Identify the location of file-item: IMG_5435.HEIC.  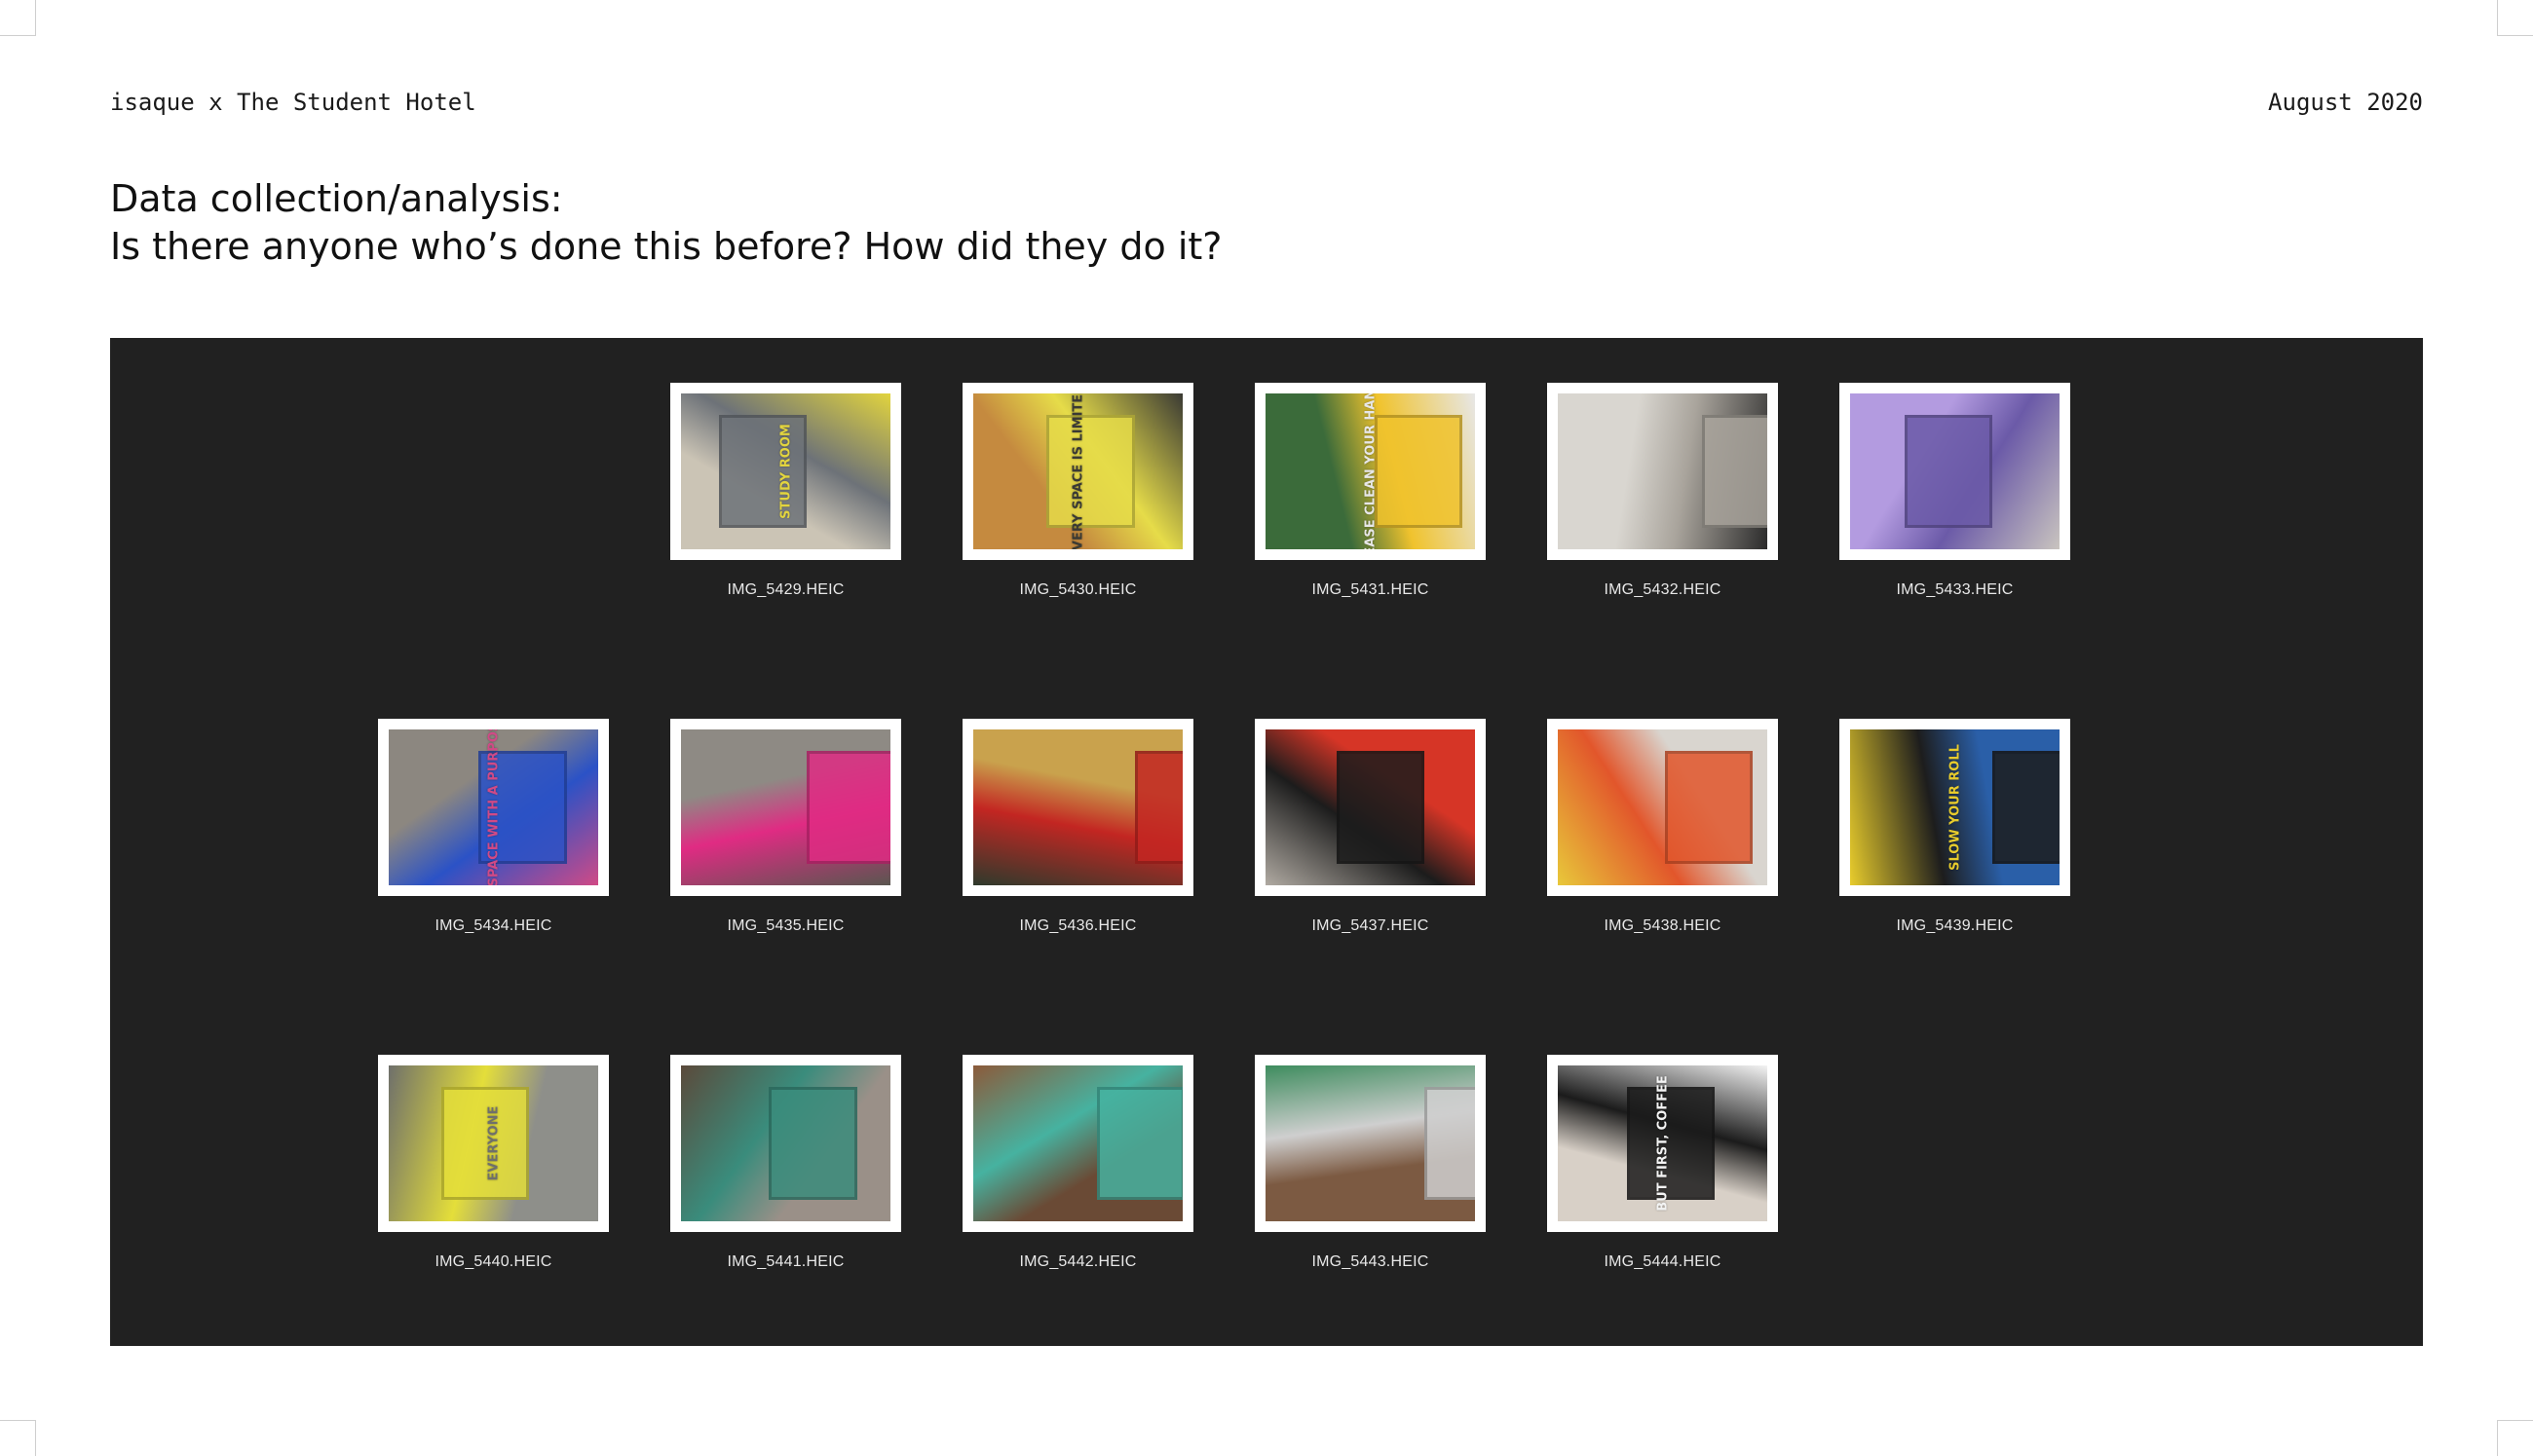
(755, 815).